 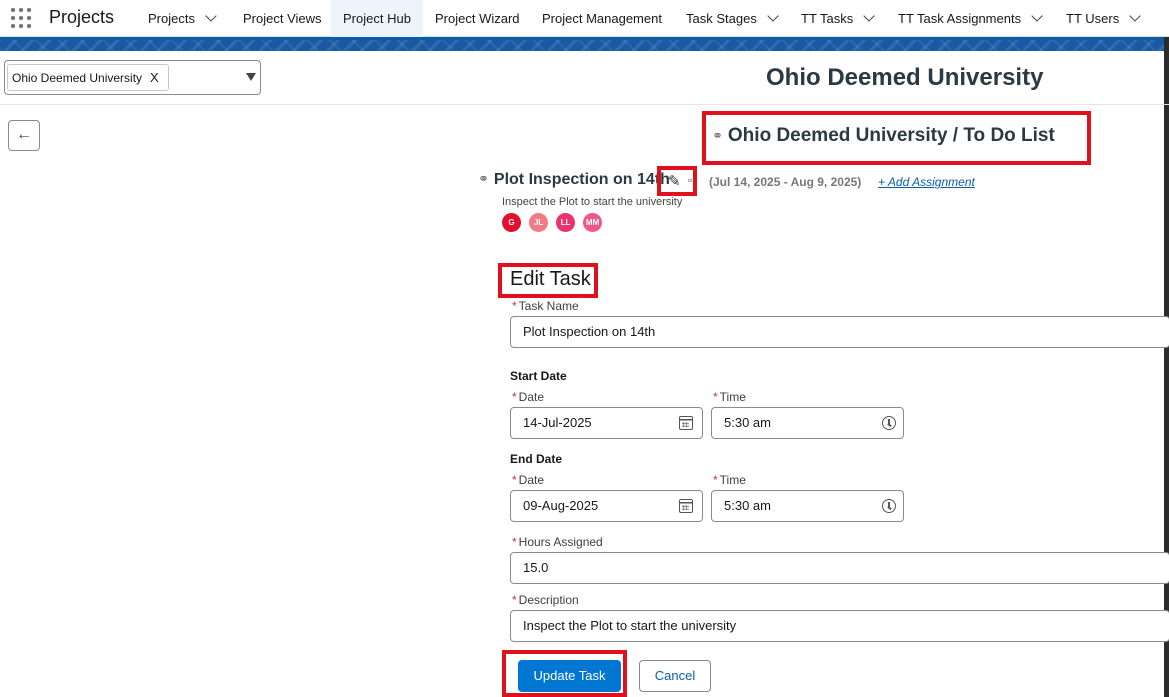 I want to click on nav-item-label: Project Wizard, so click(x=477, y=18).